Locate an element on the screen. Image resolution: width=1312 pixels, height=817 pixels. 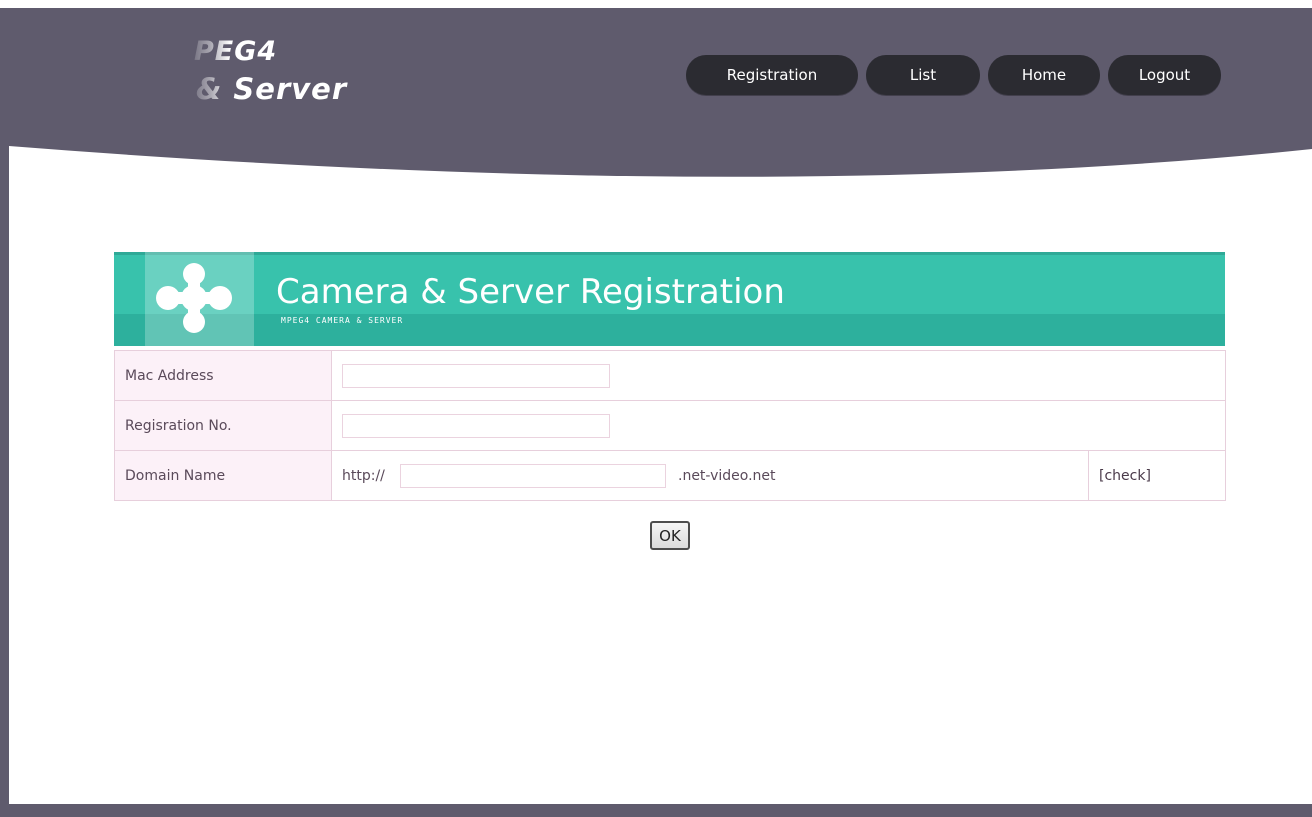
registration-no-row: Regisration No. is located at coordinates (670, 425).